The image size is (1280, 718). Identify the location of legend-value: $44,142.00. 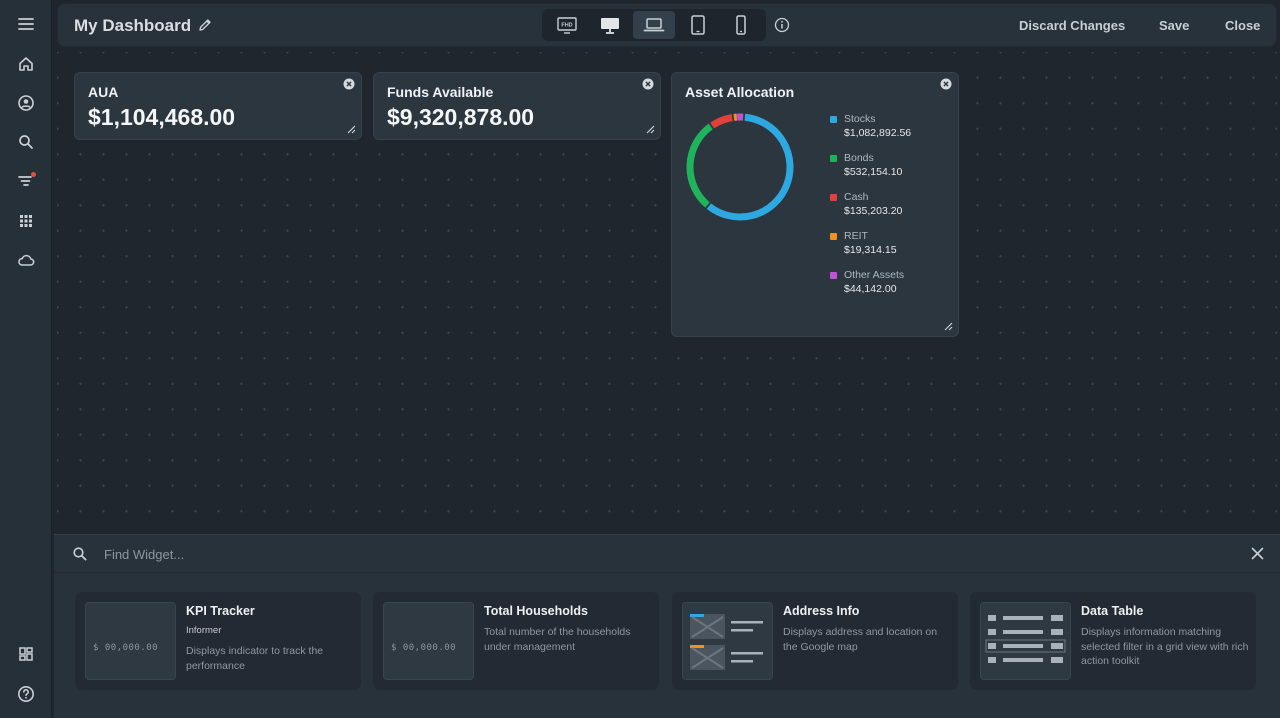
(870, 289).